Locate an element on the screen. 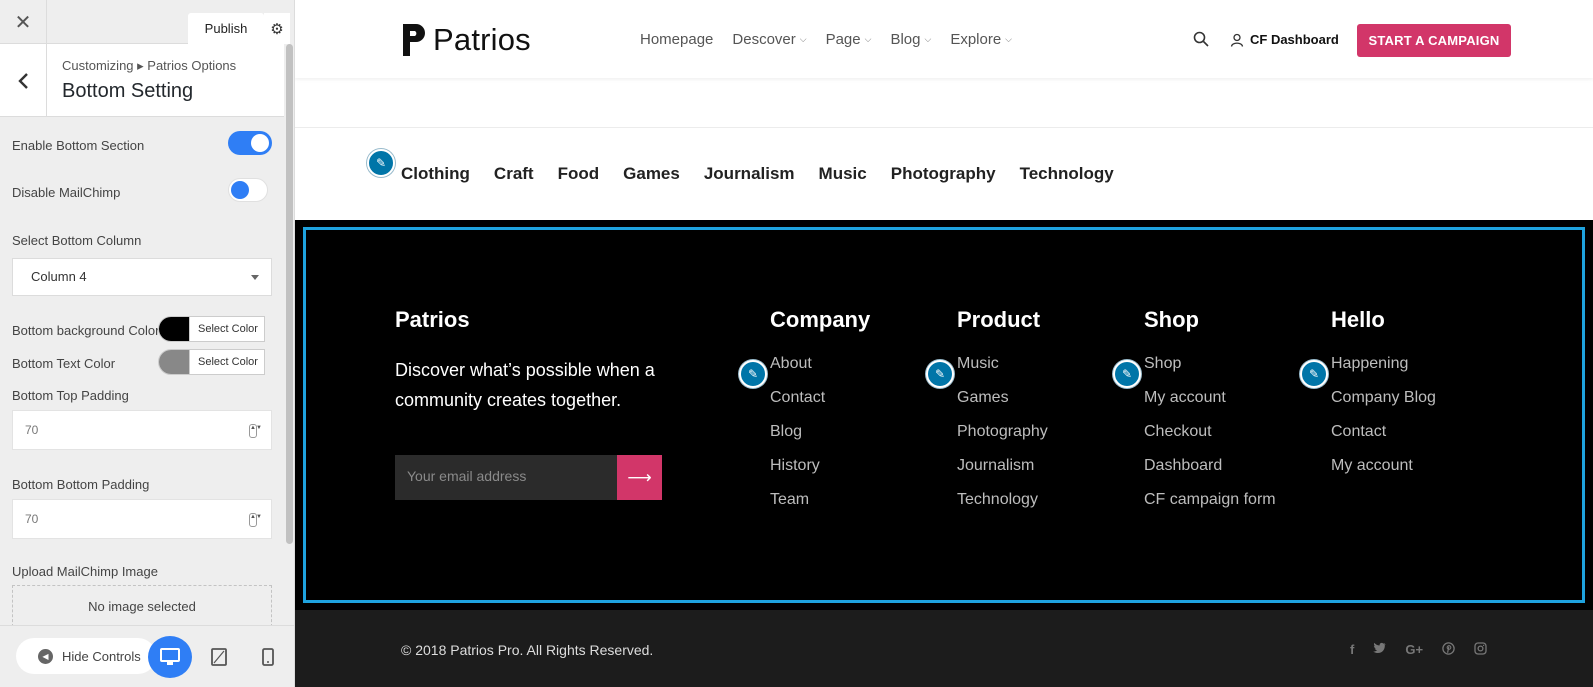  google-plus-icon: G+ is located at coordinates (1414, 650).